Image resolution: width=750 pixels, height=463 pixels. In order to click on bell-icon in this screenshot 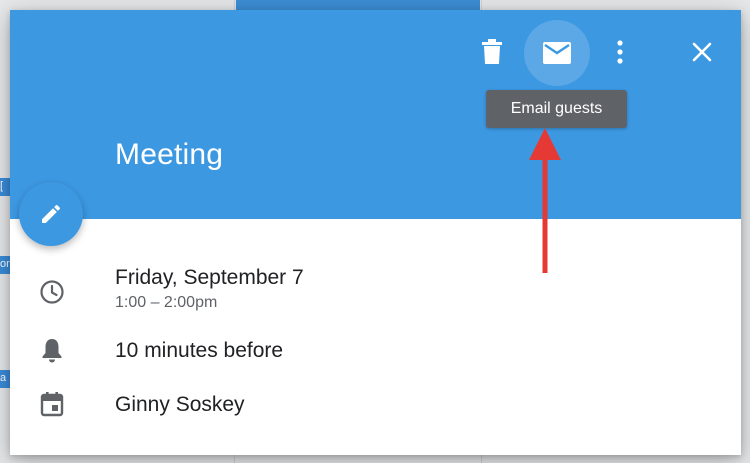, I will do `click(52, 350)`.